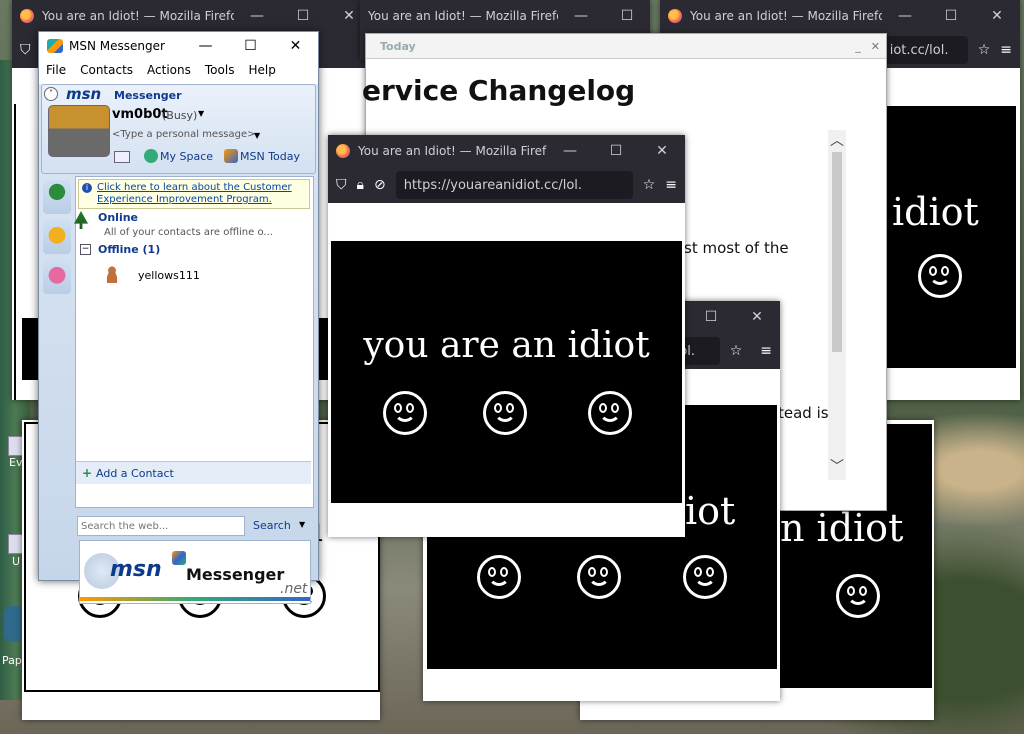  I want to click on myspace-icon, so click(151, 156).